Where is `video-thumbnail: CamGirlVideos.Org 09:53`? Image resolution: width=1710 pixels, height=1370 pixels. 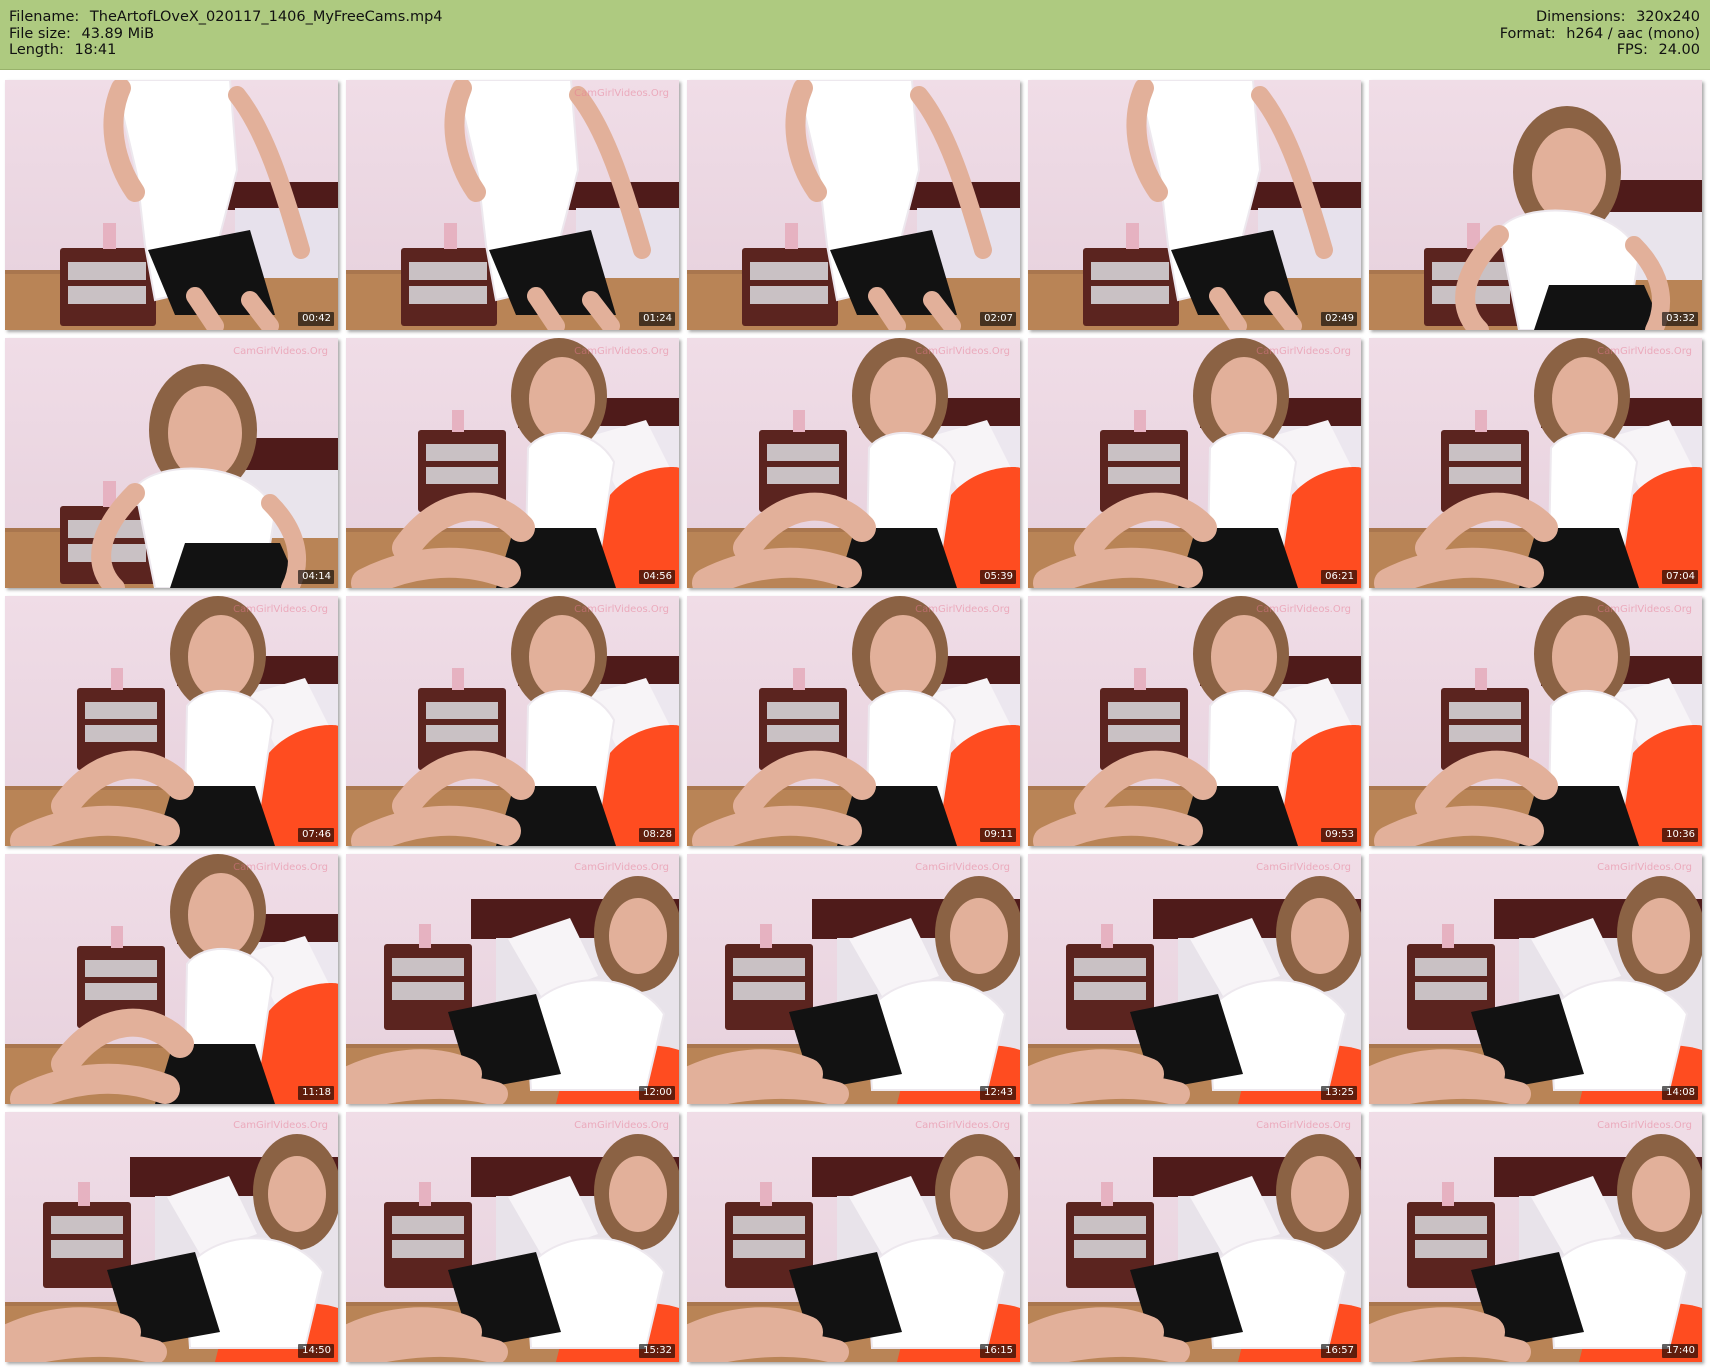 video-thumbnail: CamGirlVideos.Org 09:53 is located at coordinates (1194, 721).